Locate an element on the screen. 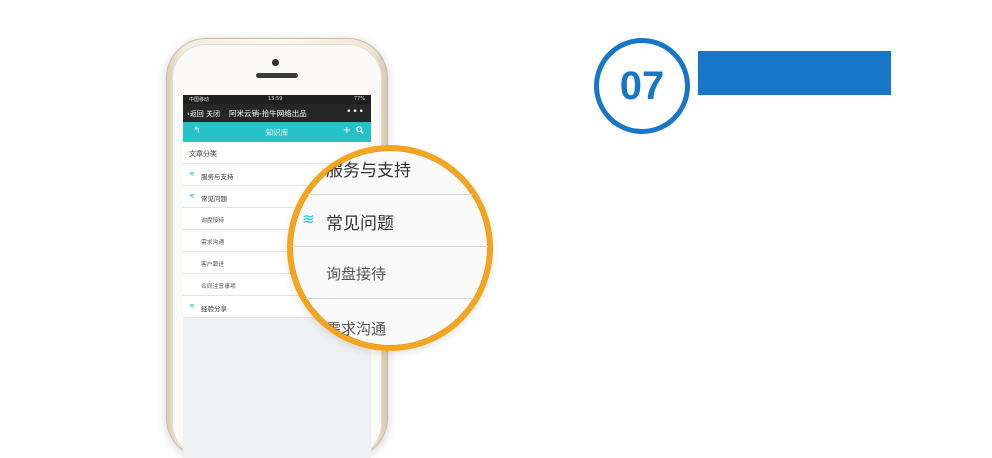 The image size is (992, 458). time-label: 13:59 is located at coordinates (275, 99).